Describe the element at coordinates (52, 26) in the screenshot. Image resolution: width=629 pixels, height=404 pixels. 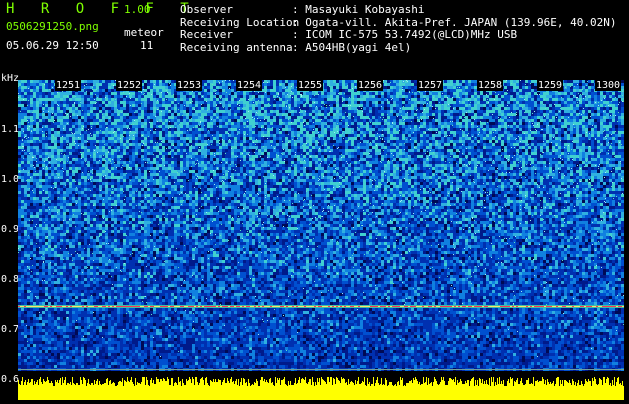
I see `file-name: 0506291250.png` at that location.